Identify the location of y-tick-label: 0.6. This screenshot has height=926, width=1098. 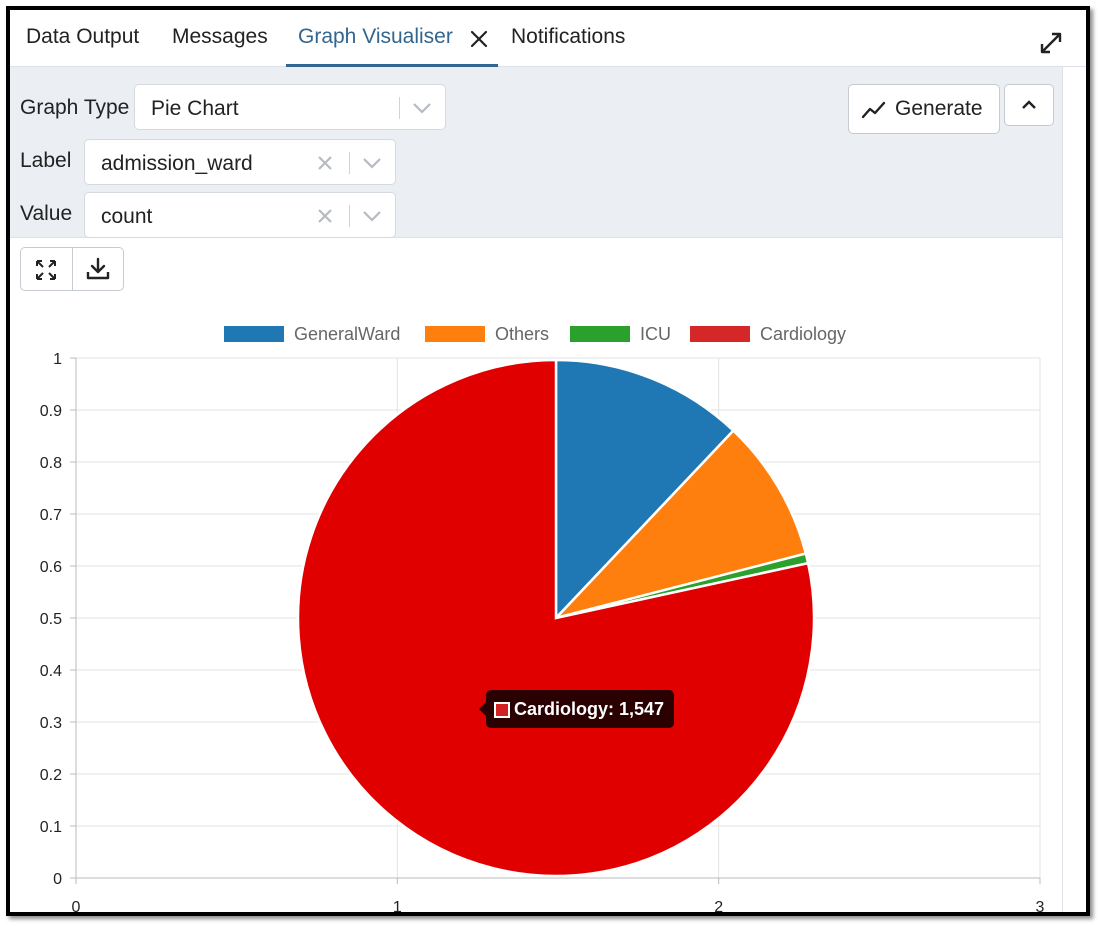
(51, 567).